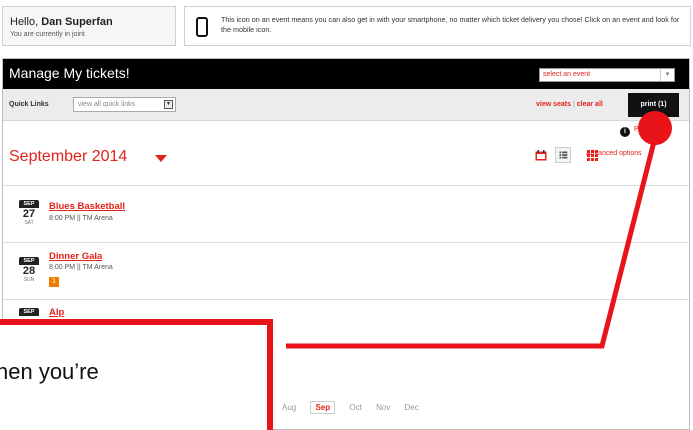 This screenshot has width=693, height=430. Describe the element at coordinates (136, 374) in the screenshot. I see `callout-box: hen you’re` at that location.